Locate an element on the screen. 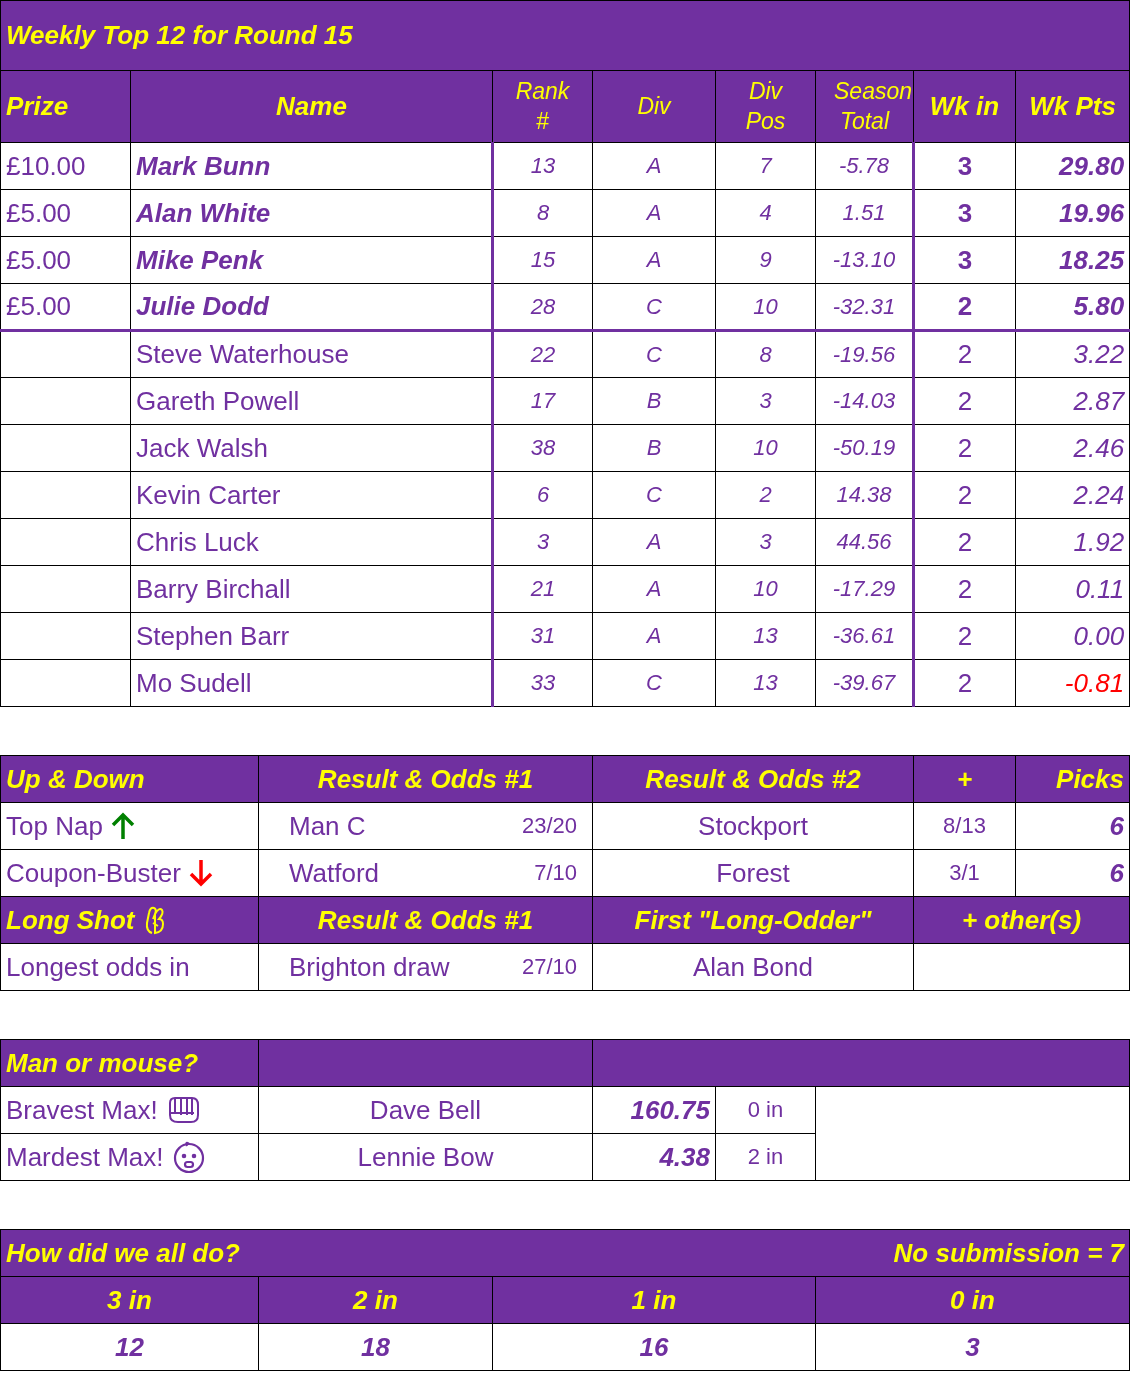 The image size is (1130, 1392). table-cell: -32.31 is located at coordinates (864, 307).